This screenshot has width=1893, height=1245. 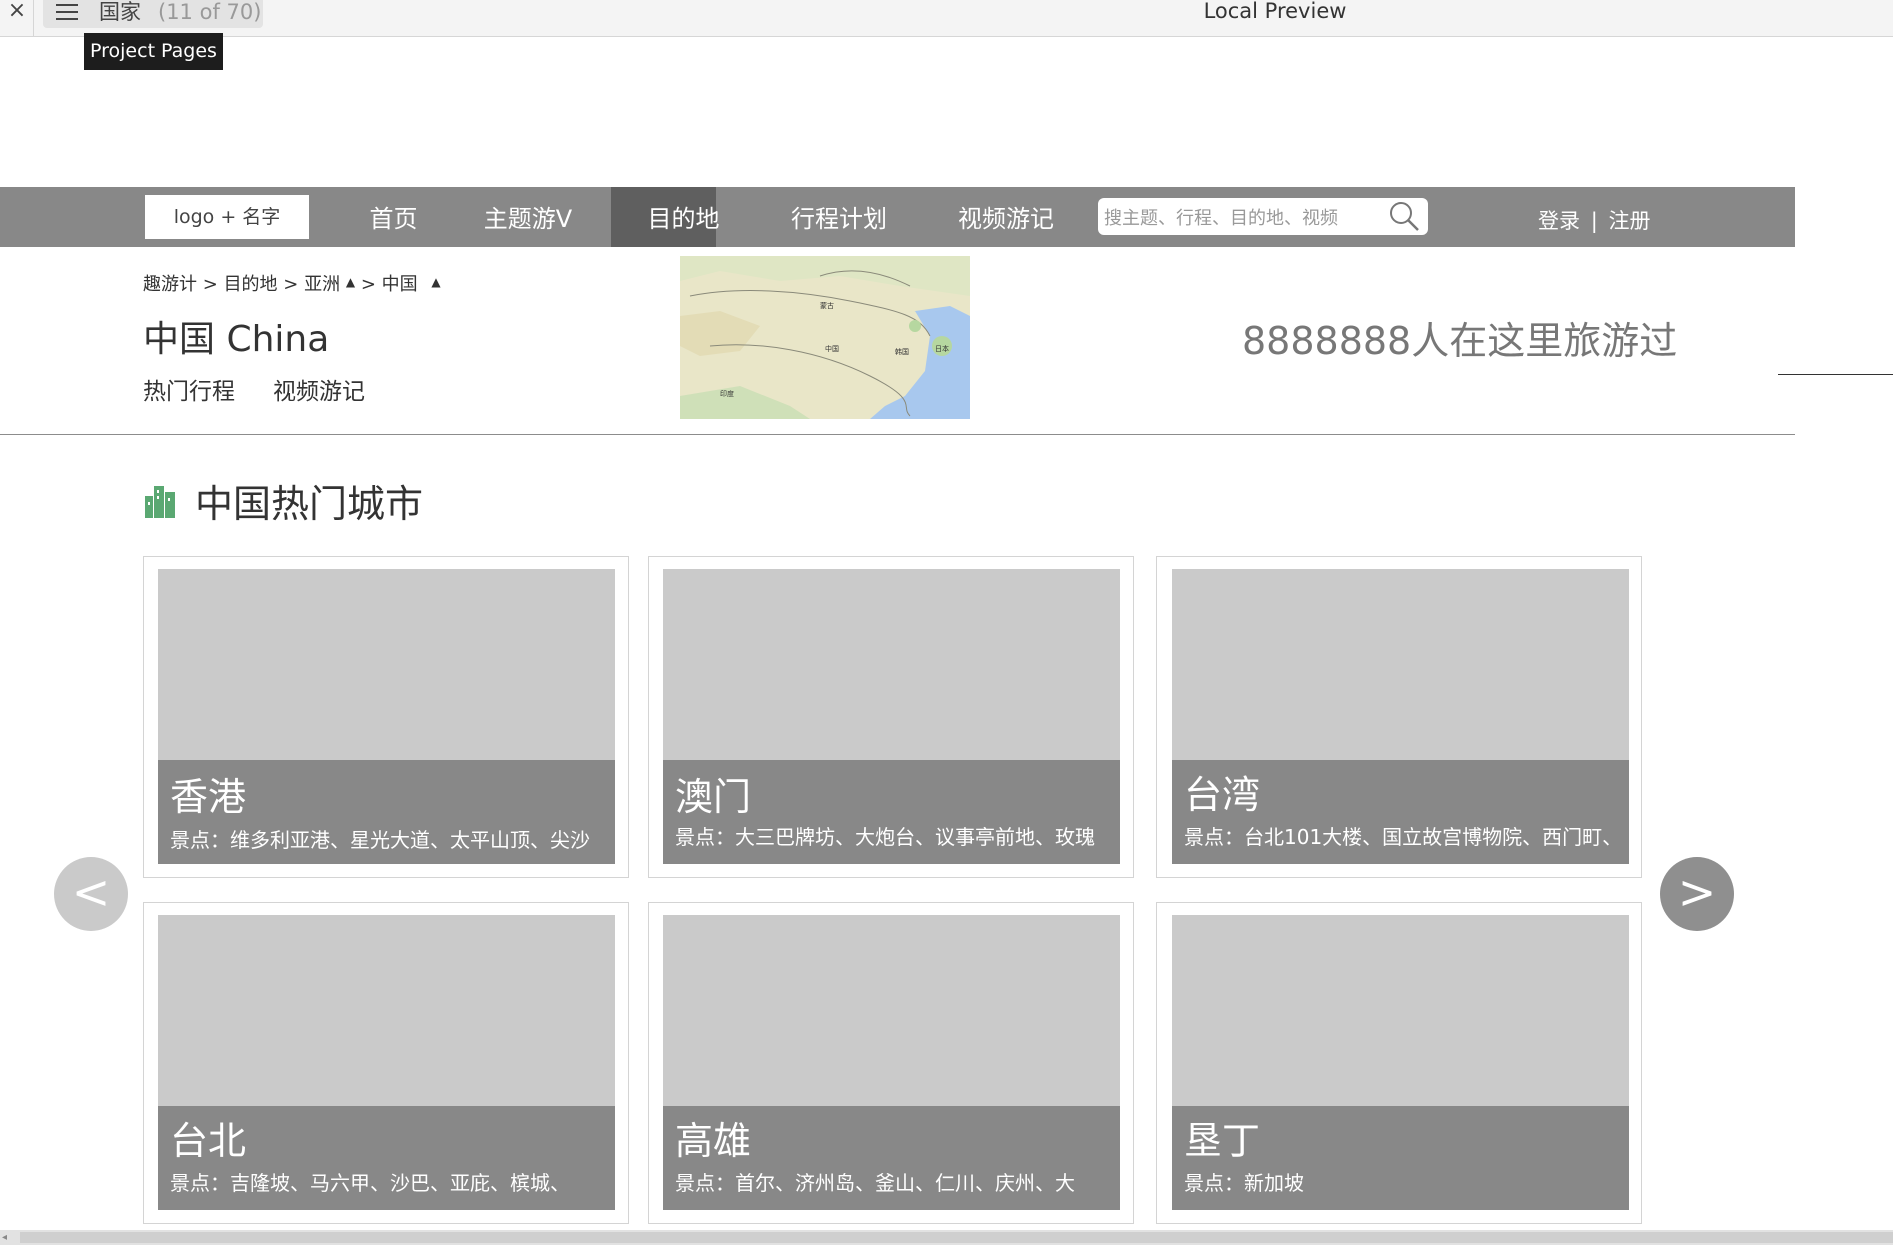 I want to click on country-map: 蒙古 中国 印度 日本 韩国, so click(x=825, y=337).